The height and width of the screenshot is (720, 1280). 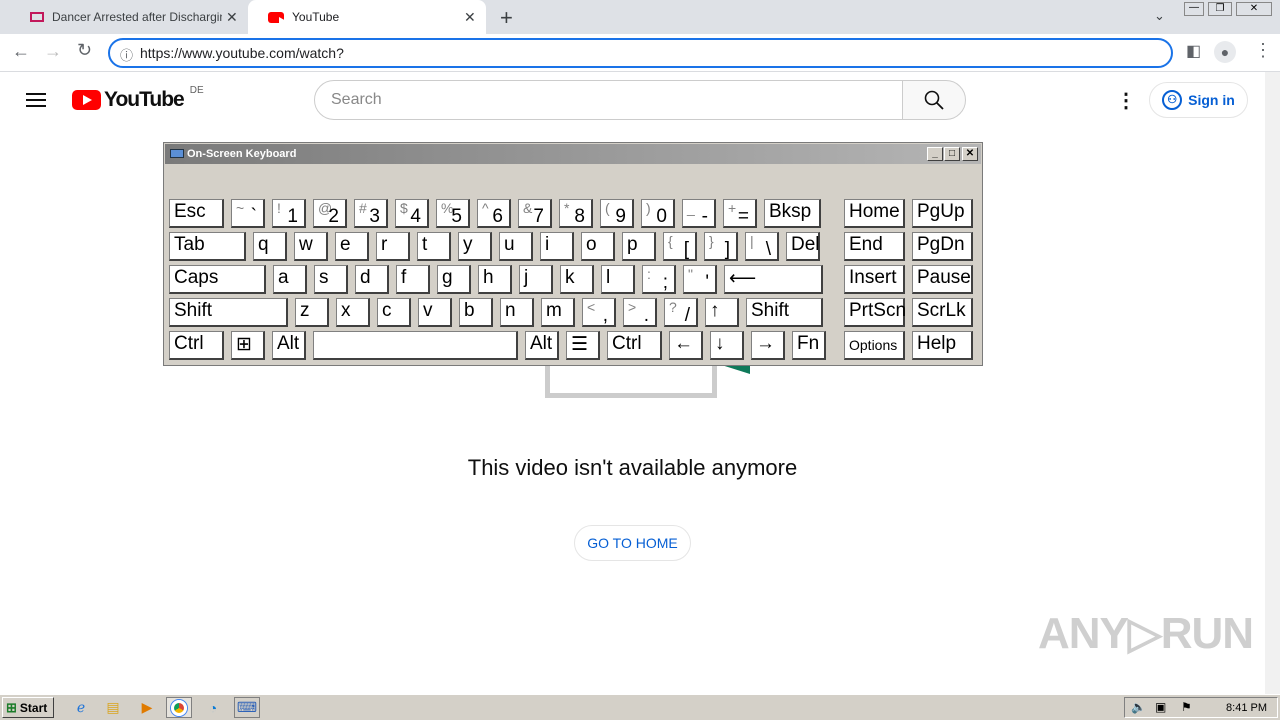 I want to click on osk-key: PgDn, so click(x=942, y=246).